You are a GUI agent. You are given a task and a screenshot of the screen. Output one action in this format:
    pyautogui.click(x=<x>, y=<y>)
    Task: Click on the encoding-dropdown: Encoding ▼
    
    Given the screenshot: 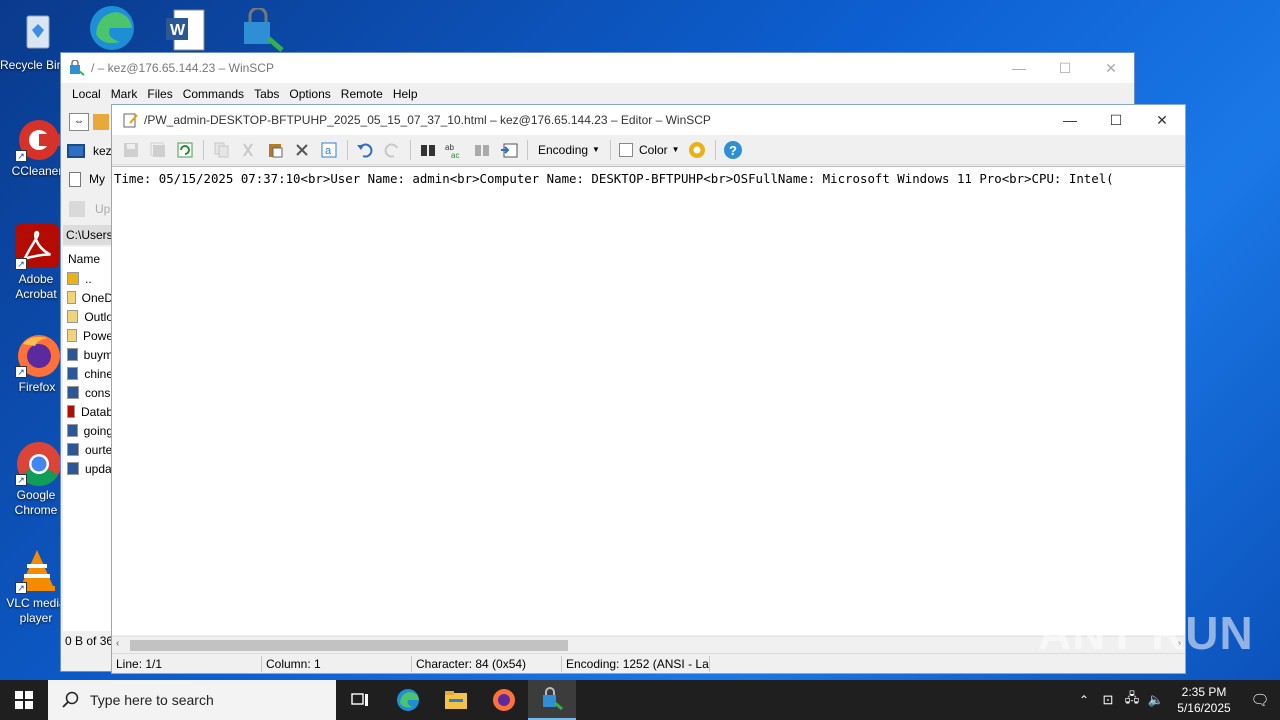 What is the action you would take?
    pyautogui.click(x=569, y=150)
    